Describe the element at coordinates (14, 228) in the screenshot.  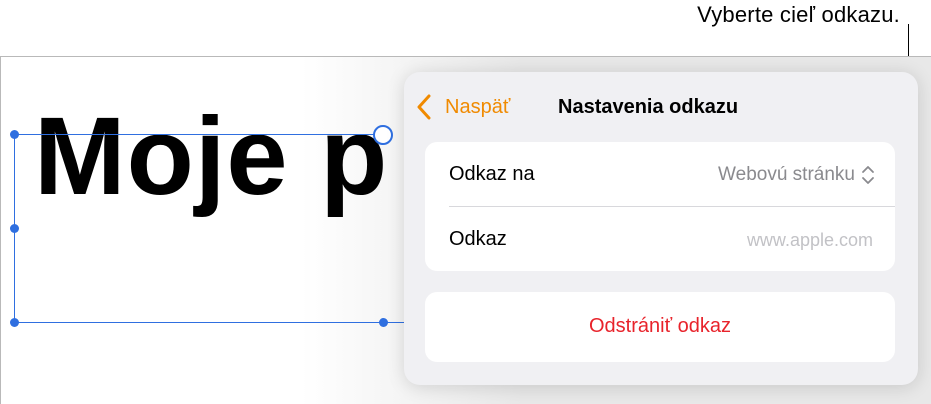
I see `selection-handle-middle-left` at that location.